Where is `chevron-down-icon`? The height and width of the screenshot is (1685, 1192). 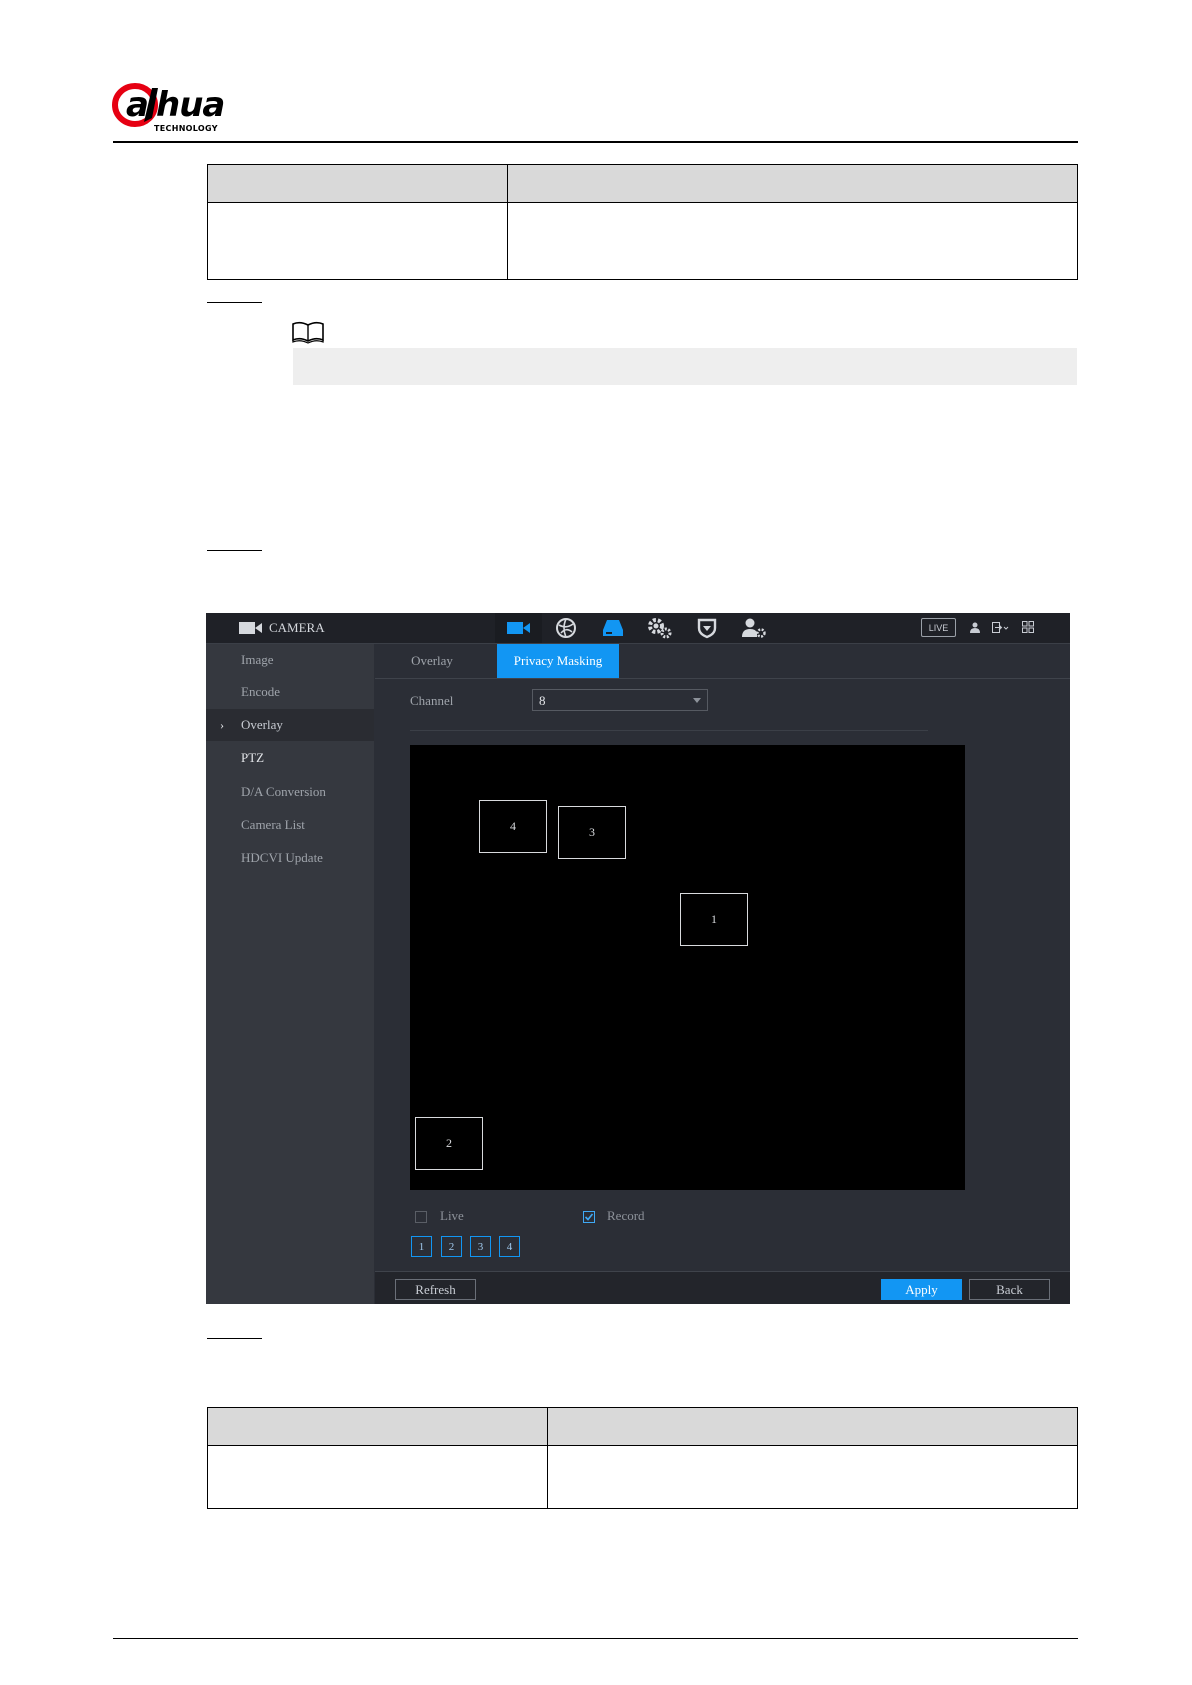 chevron-down-icon is located at coordinates (697, 700).